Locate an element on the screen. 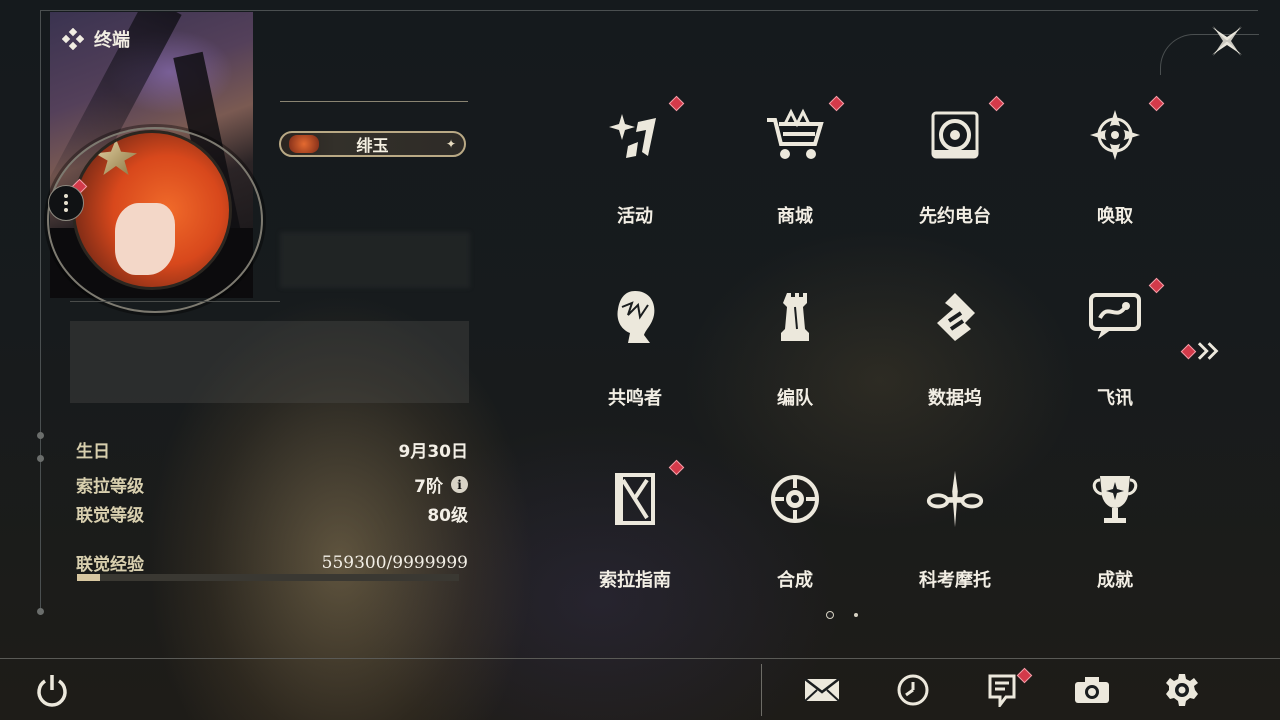 The image size is (1280, 720). blurred-id-area is located at coordinates (375, 260).